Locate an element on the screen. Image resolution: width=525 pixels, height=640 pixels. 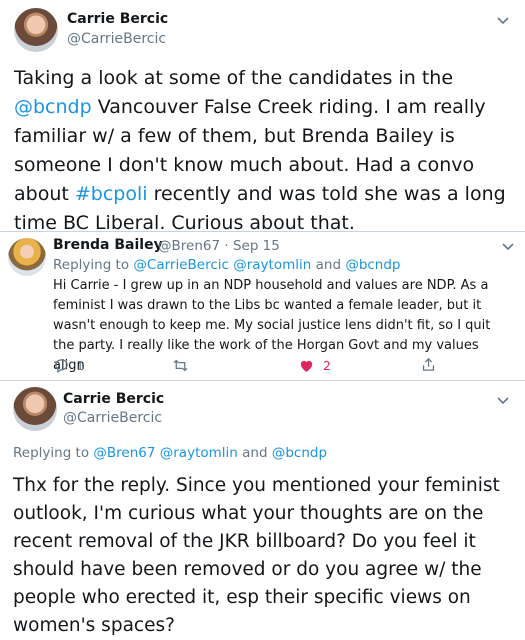
reply-count: 1 is located at coordinates (80, 365).